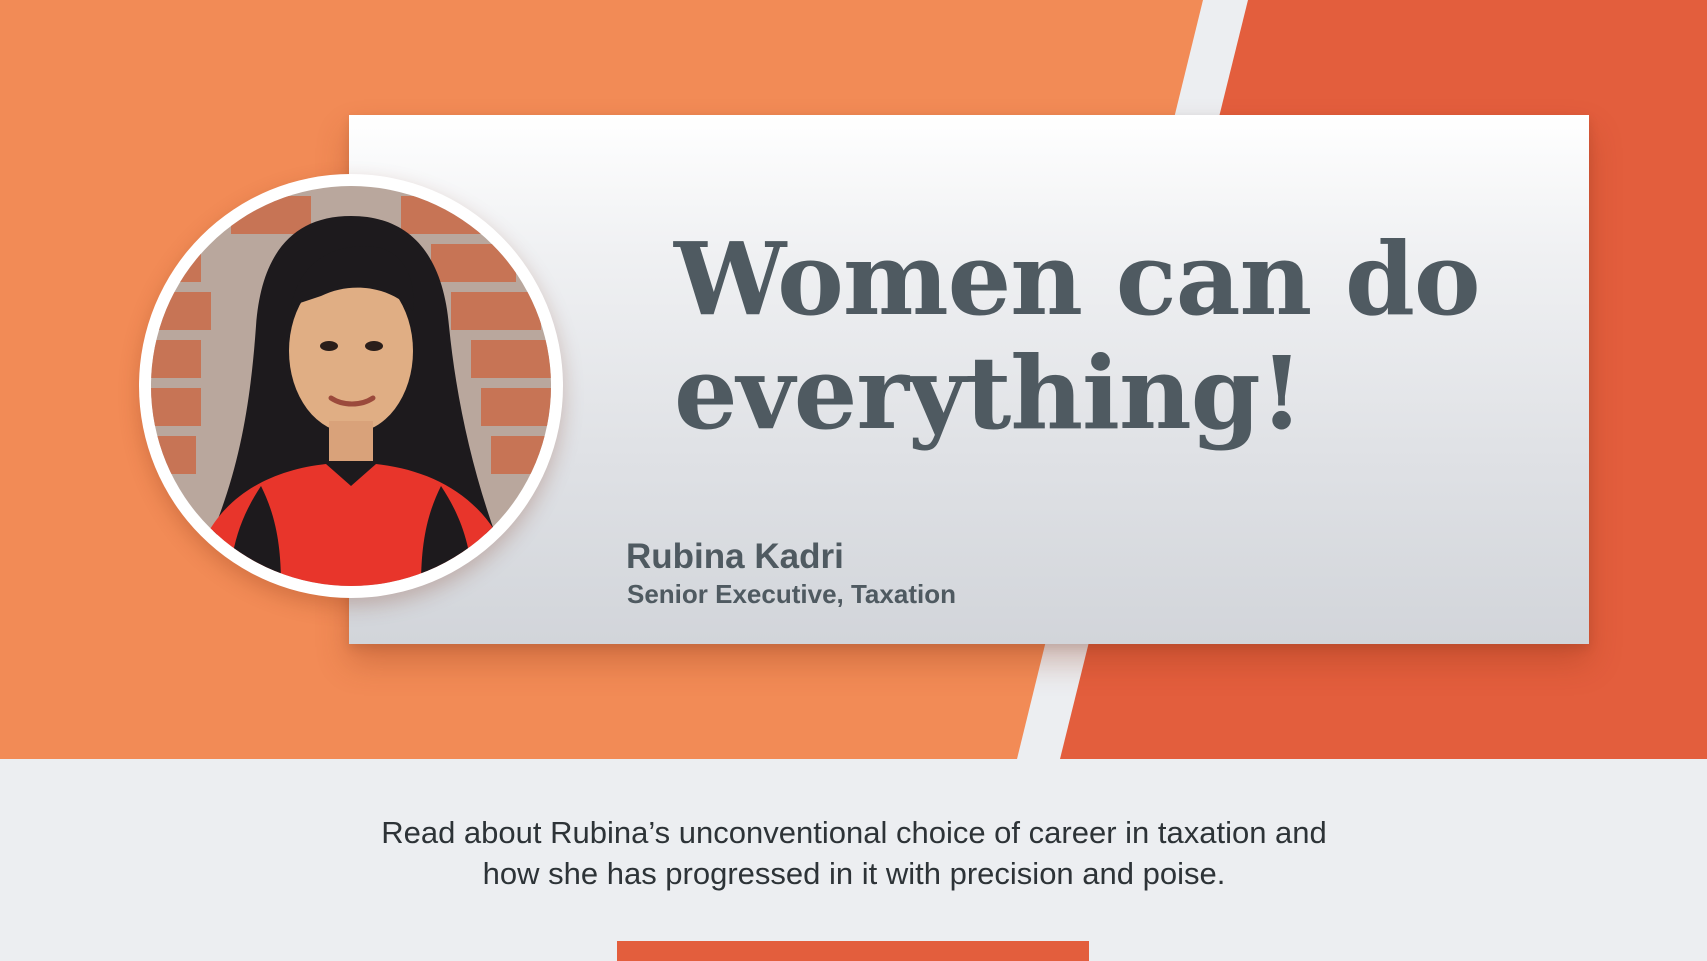 This screenshot has height=961, width=1707. Describe the element at coordinates (853, 951) in the screenshot. I see `cta-button` at that location.